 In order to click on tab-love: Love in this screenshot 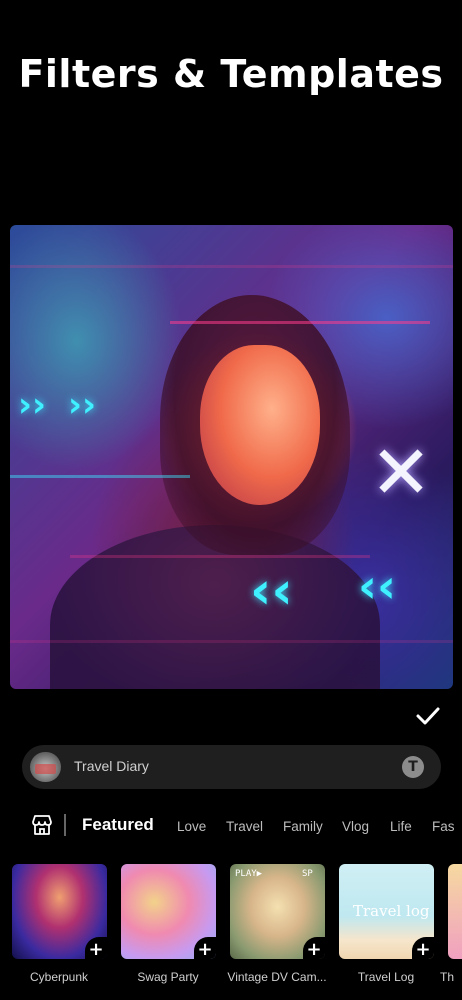, I will do `click(191, 826)`.